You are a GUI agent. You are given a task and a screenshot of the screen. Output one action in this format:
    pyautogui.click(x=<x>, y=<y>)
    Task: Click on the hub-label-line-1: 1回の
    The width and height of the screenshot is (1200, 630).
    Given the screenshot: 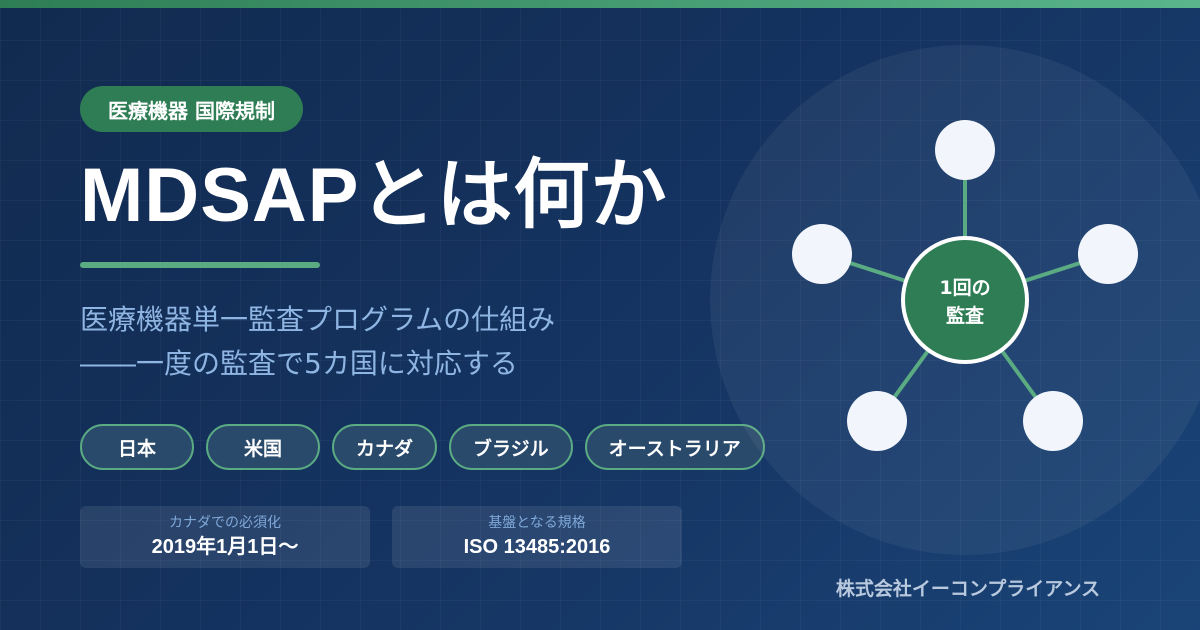 What is the action you would take?
    pyautogui.click(x=964, y=288)
    